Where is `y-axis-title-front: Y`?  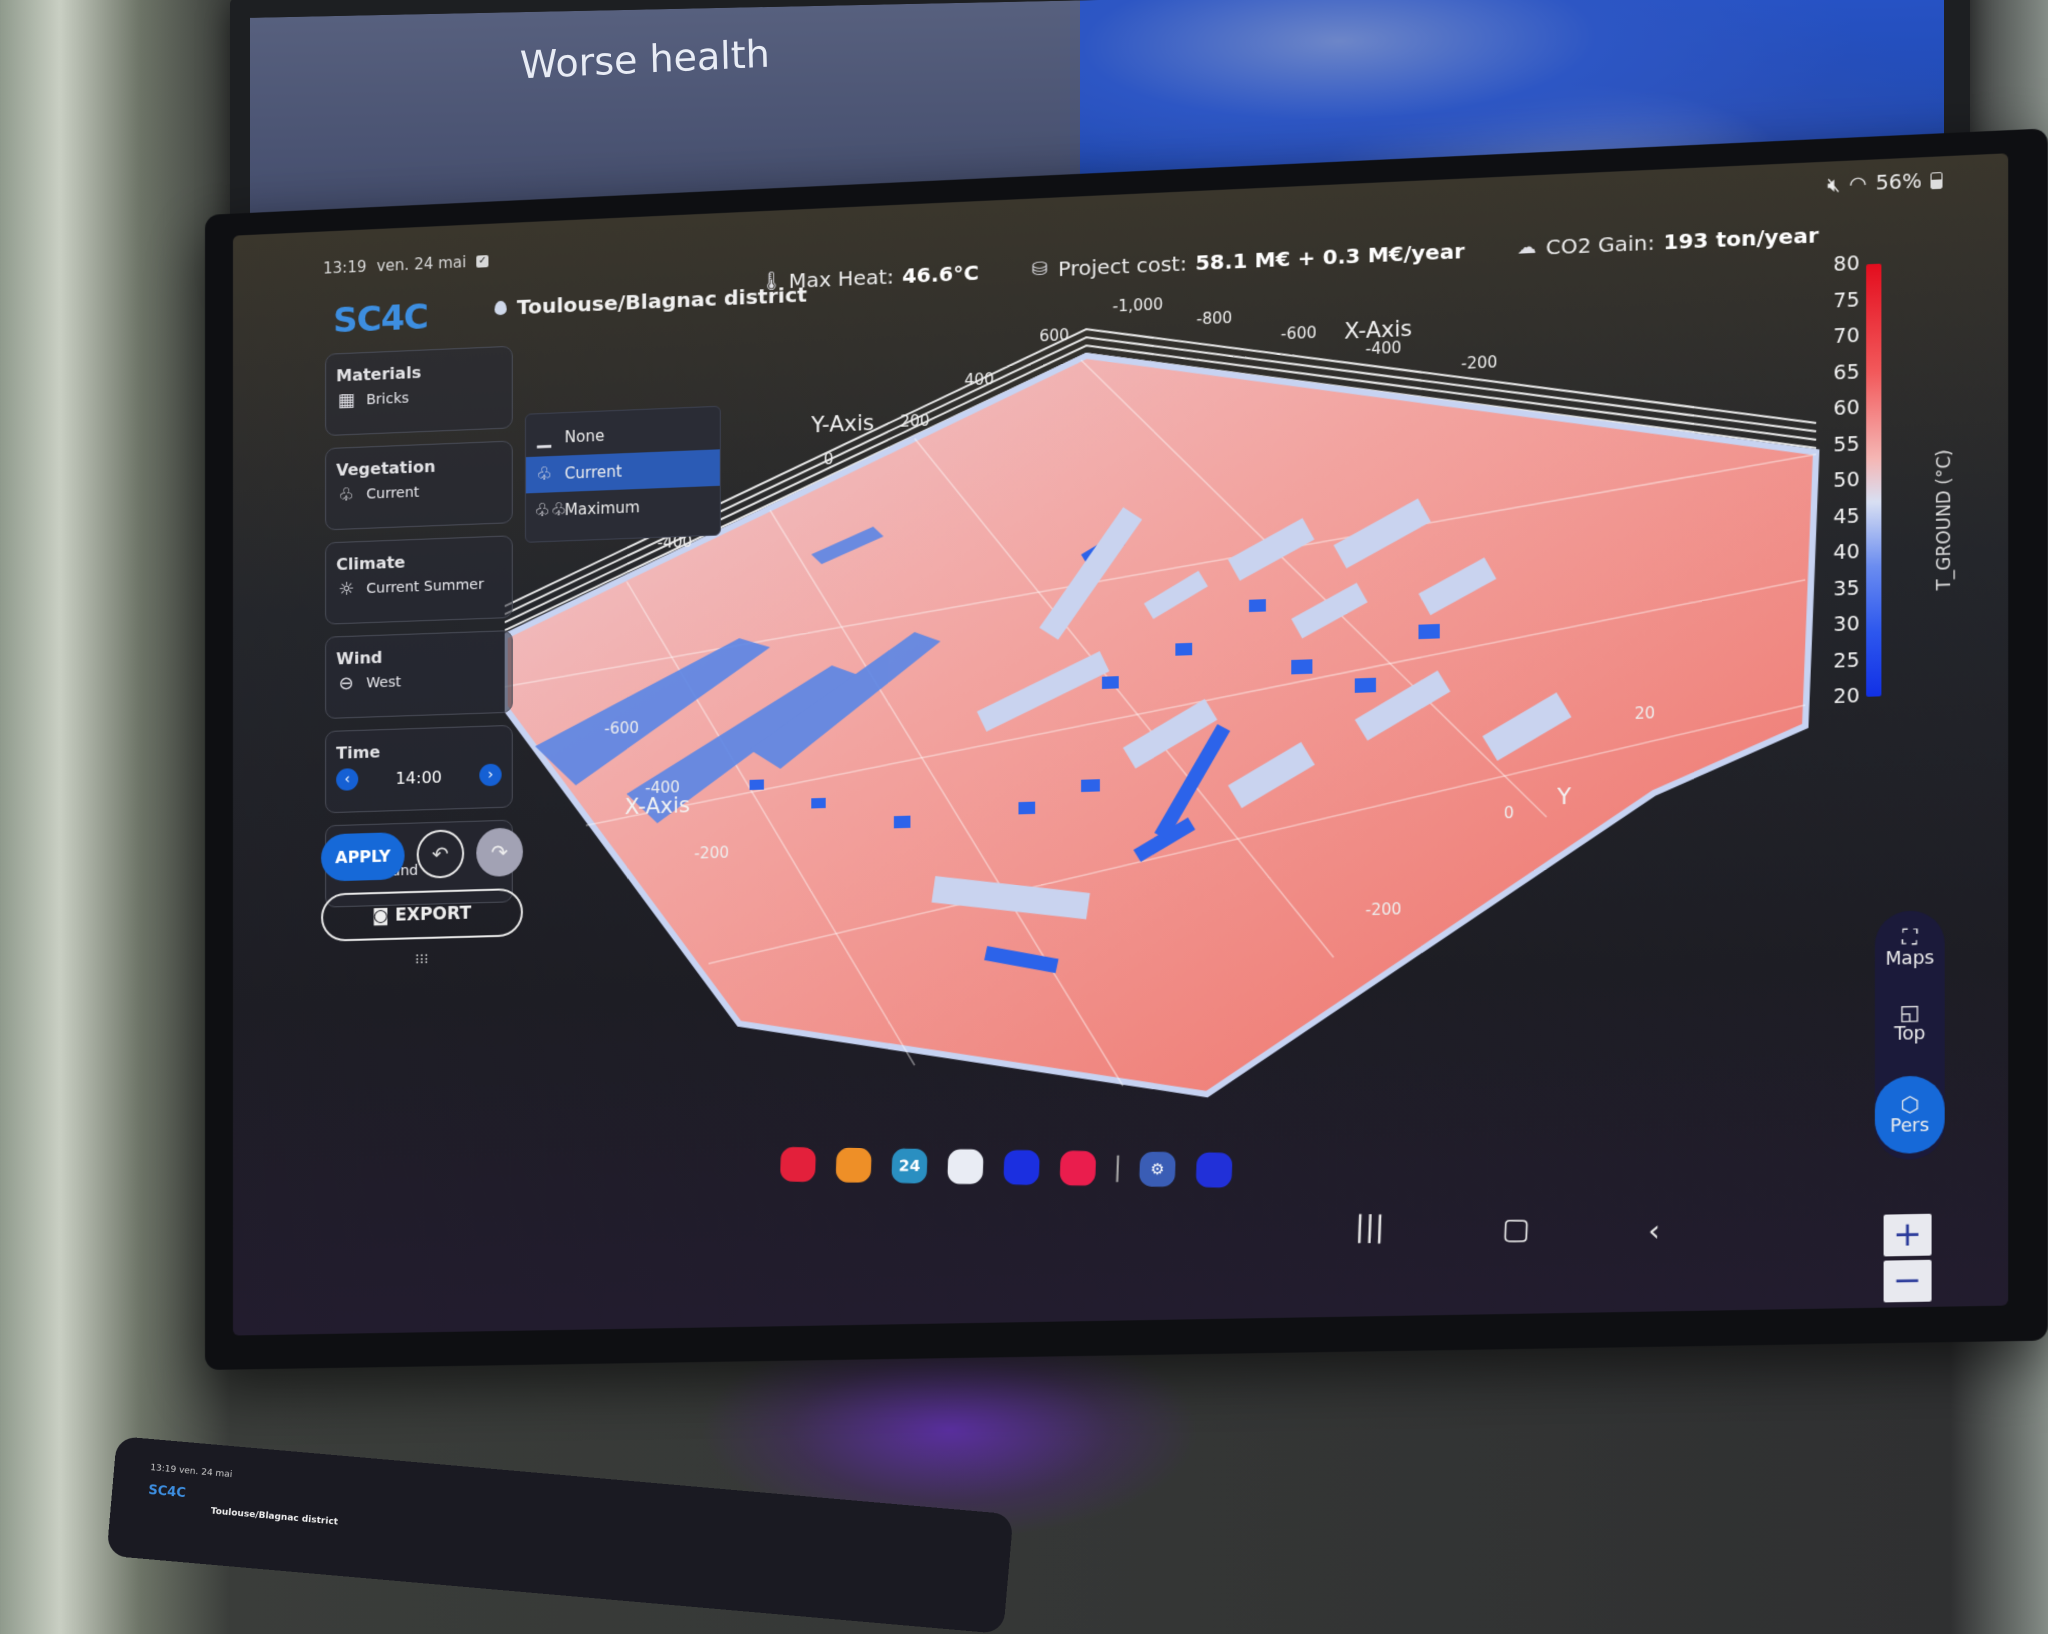
y-axis-title-front: Y is located at coordinates (1563, 796).